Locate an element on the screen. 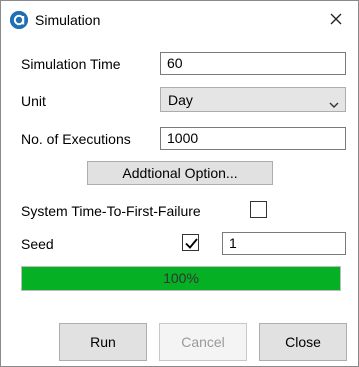 The height and width of the screenshot is (367, 359). unit-select: Day is located at coordinates (253, 99).